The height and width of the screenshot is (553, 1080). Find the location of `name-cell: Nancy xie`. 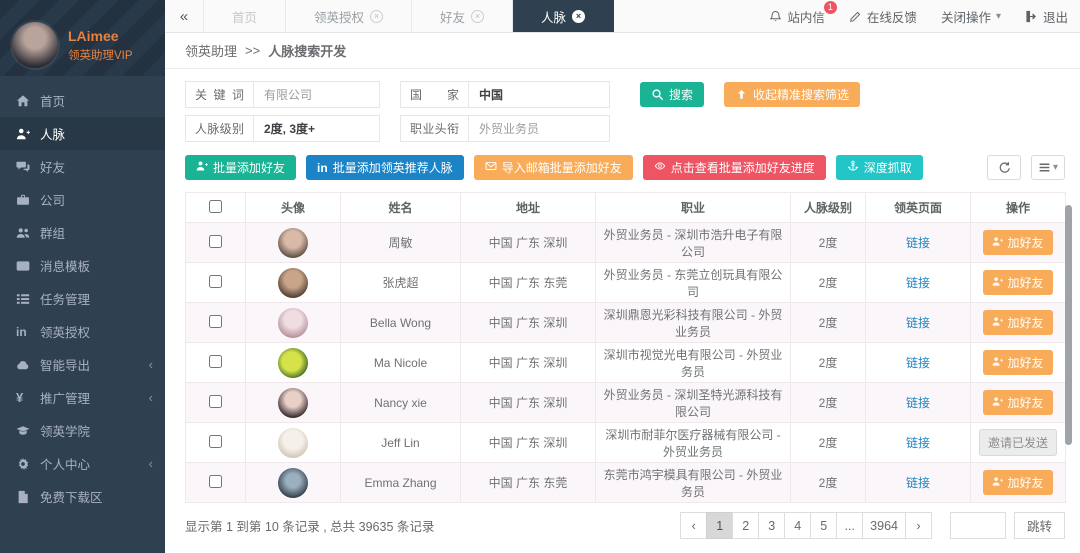

name-cell: Nancy xie is located at coordinates (400, 402).